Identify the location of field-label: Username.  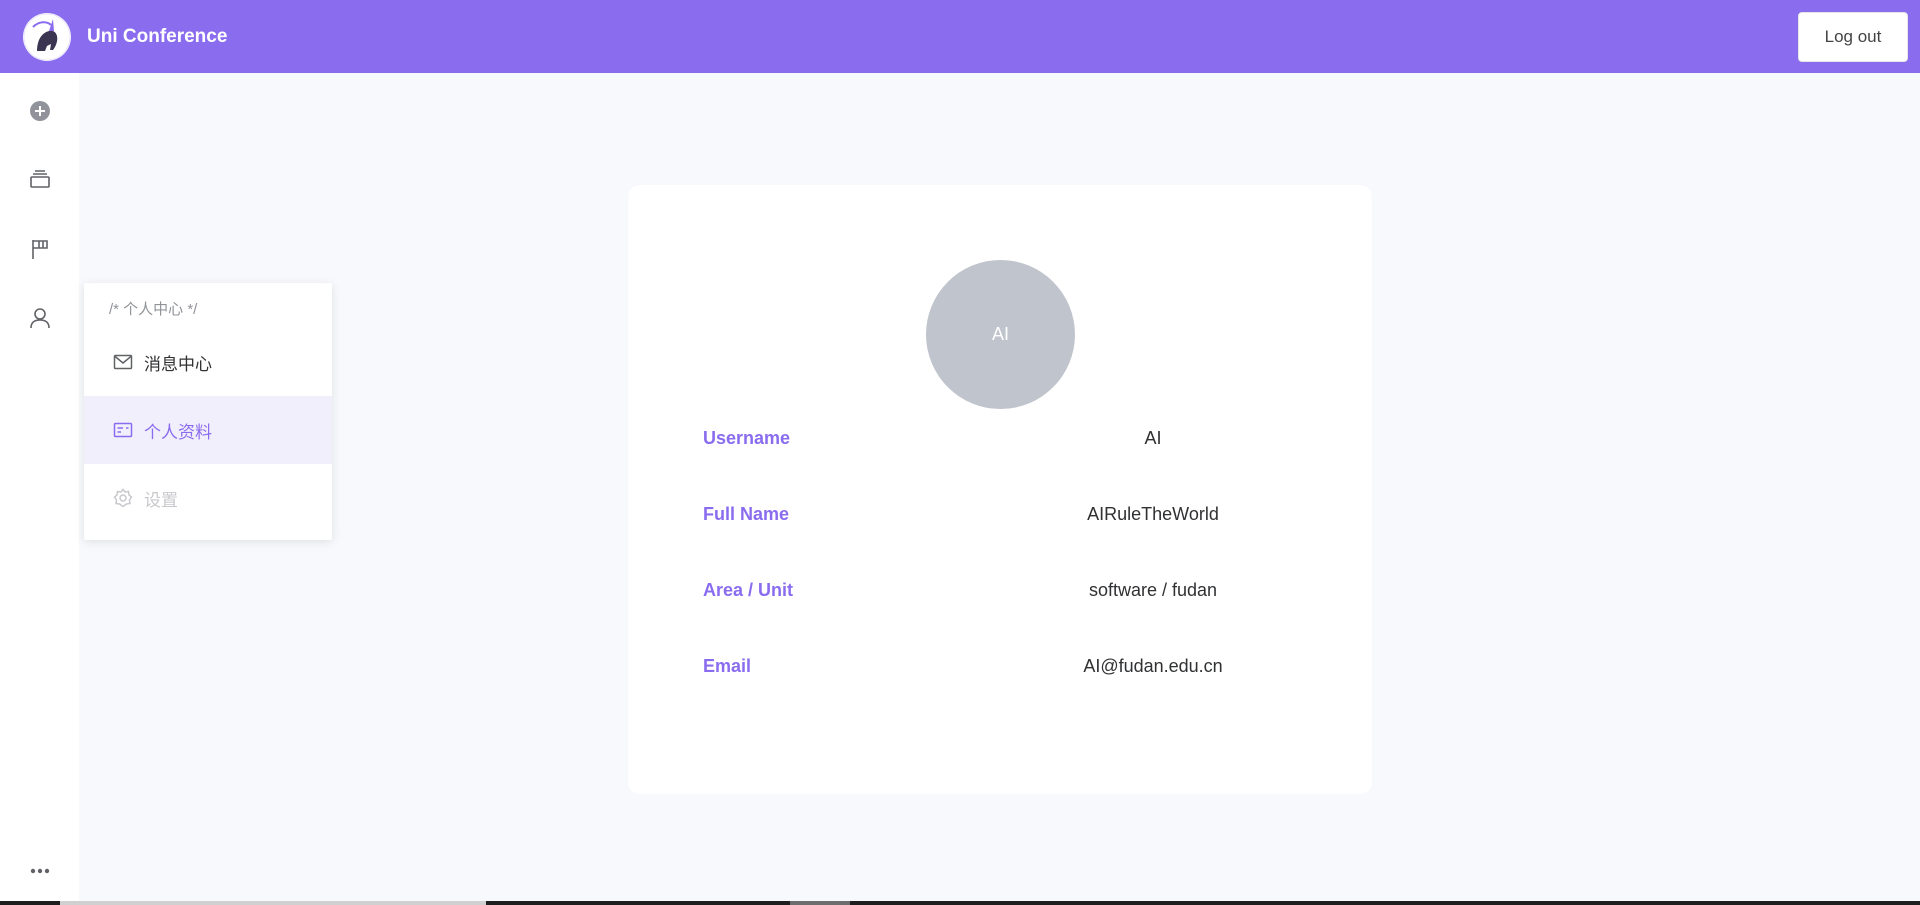
(747, 438).